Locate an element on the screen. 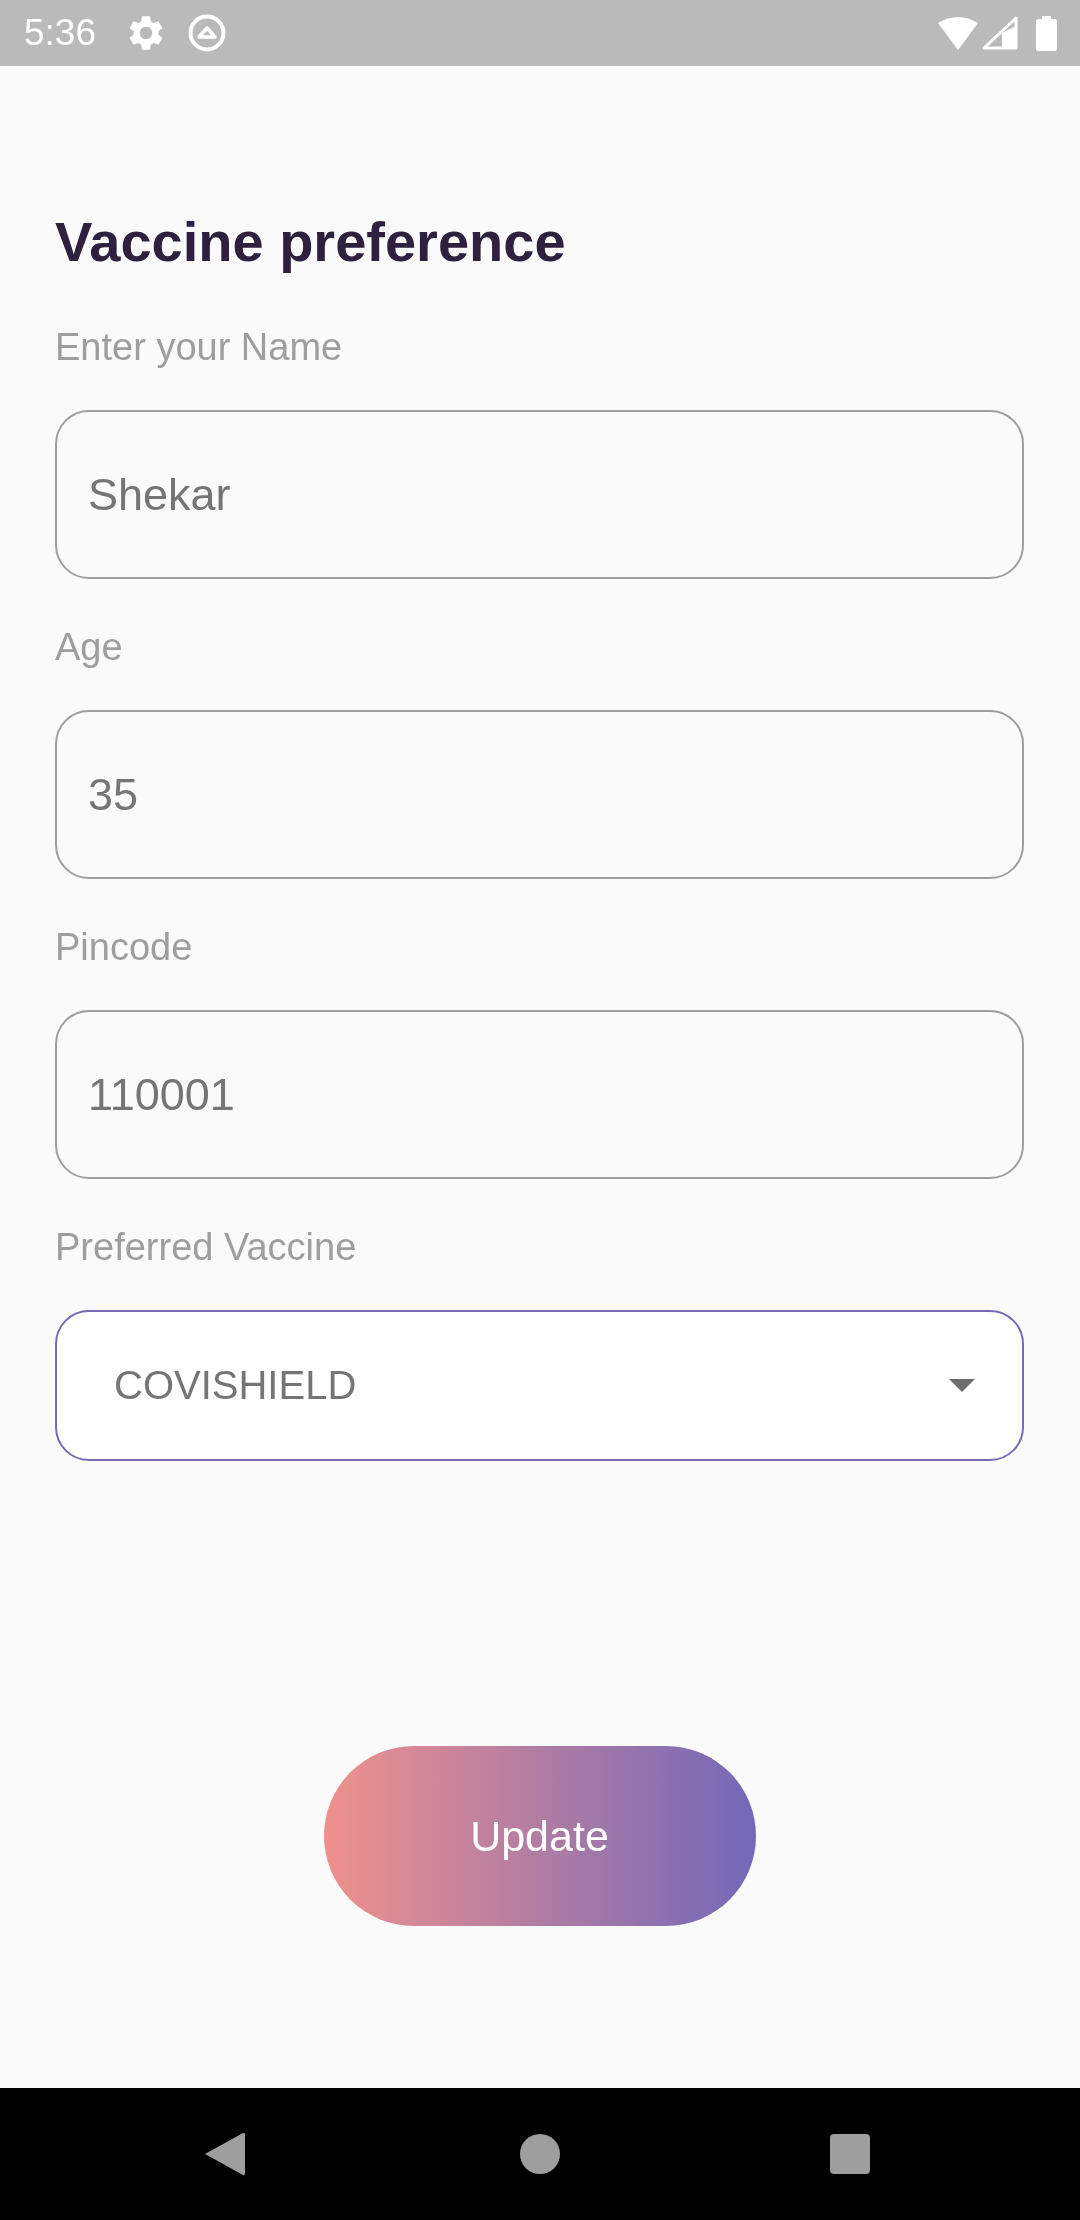  field-label: Pincode is located at coordinates (124, 947).